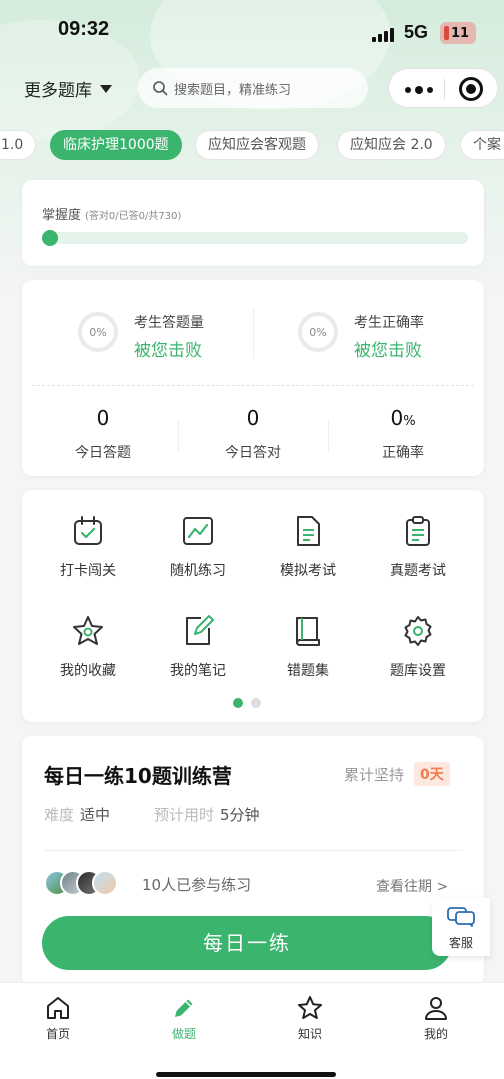 The height and width of the screenshot is (1079, 504). Describe the element at coordinates (198, 647) in the screenshot. I see `grid-item-notes: 我的笔记` at that location.